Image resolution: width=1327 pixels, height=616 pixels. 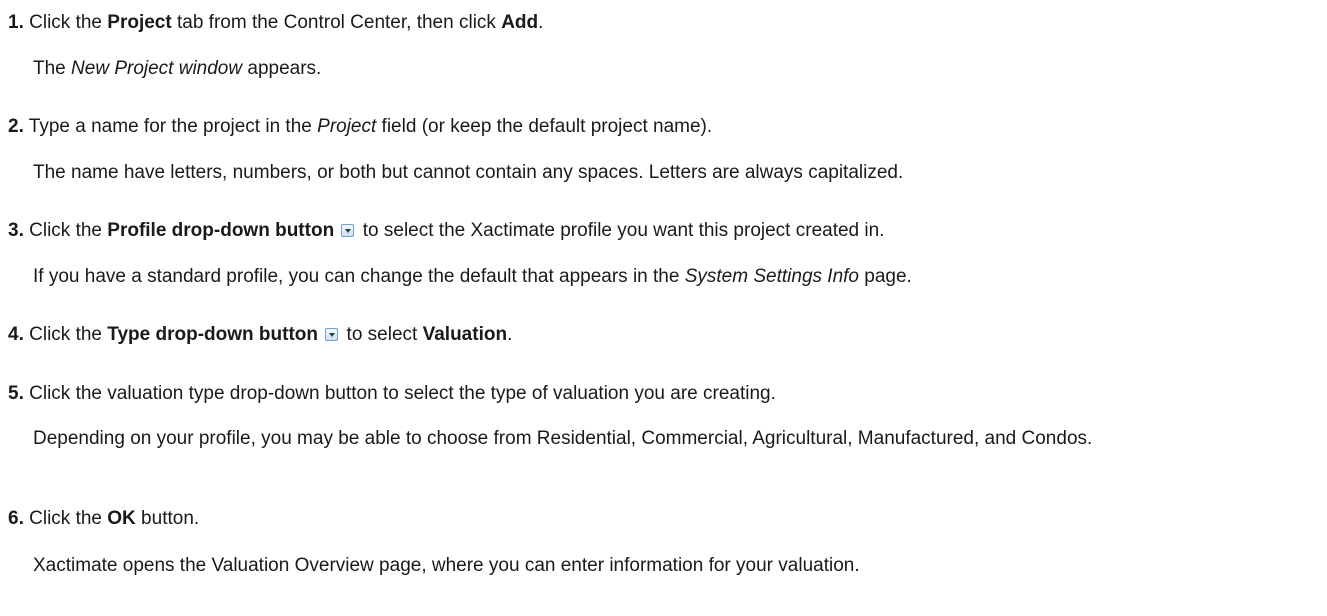 What do you see at coordinates (221, 230) in the screenshot?
I see `step-emphasis: Profile drop-down button` at bounding box center [221, 230].